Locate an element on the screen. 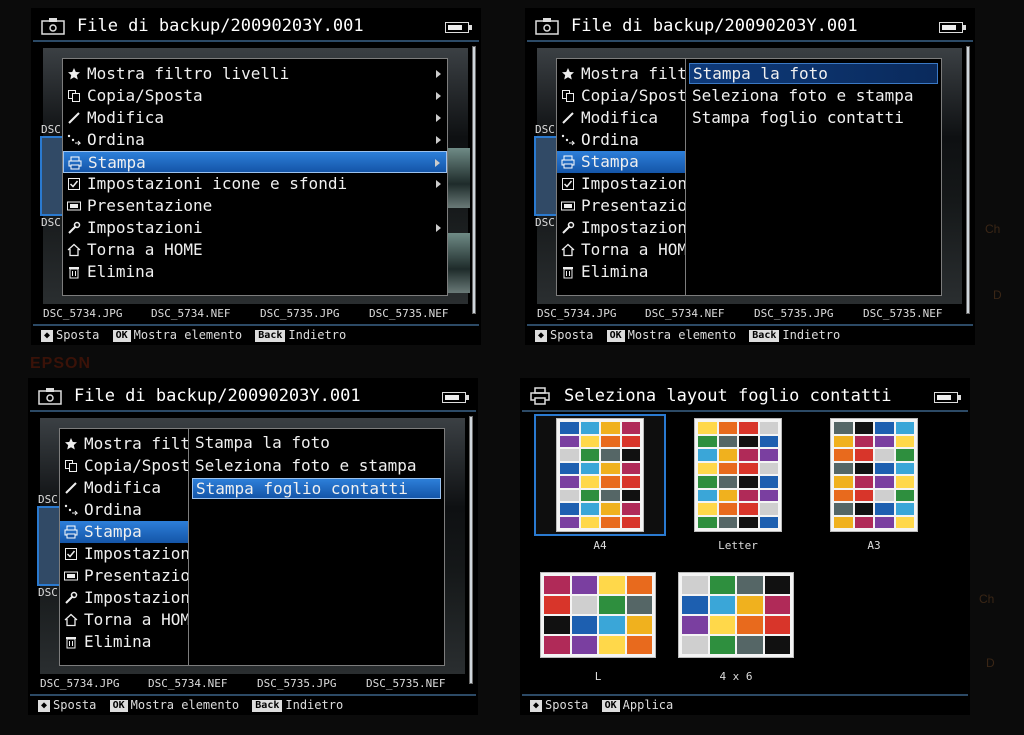 Image resolution: width=1024 pixels, height=735 pixels. layout-option-a3: A3 is located at coordinates (874, 483).